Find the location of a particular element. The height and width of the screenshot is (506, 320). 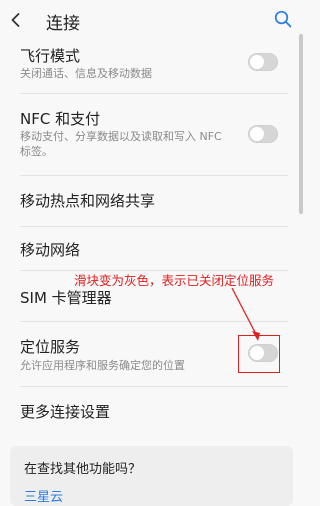

setting-title: 更多连接设置 is located at coordinates (65, 412).